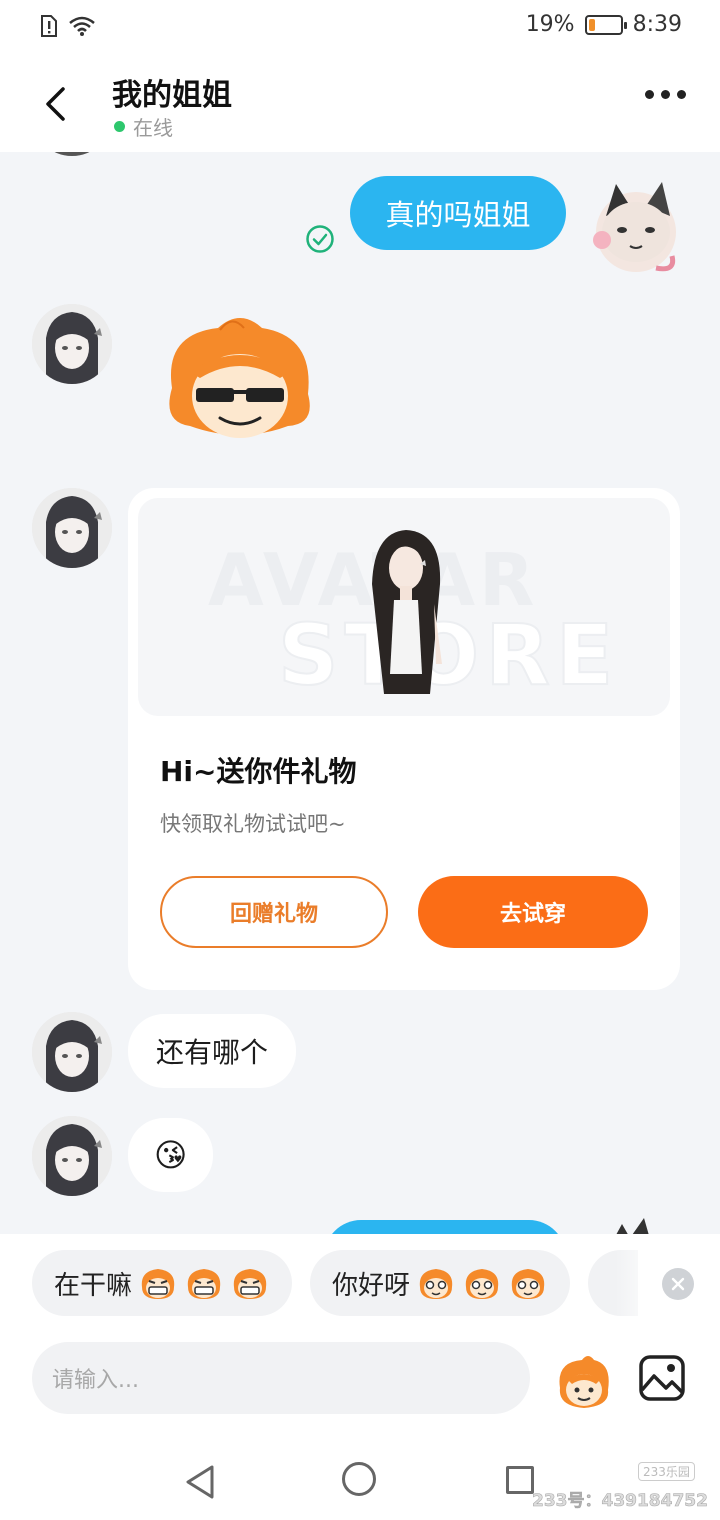  I want to click on sticker-button, so click(584, 1382).